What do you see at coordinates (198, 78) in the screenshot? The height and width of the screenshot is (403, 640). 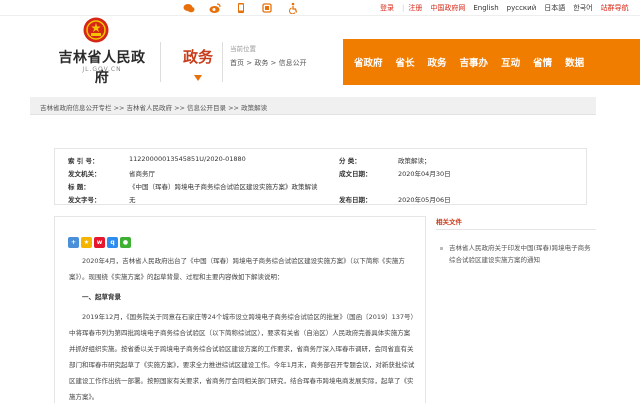 I see `chevron-down-icon` at bounding box center [198, 78].